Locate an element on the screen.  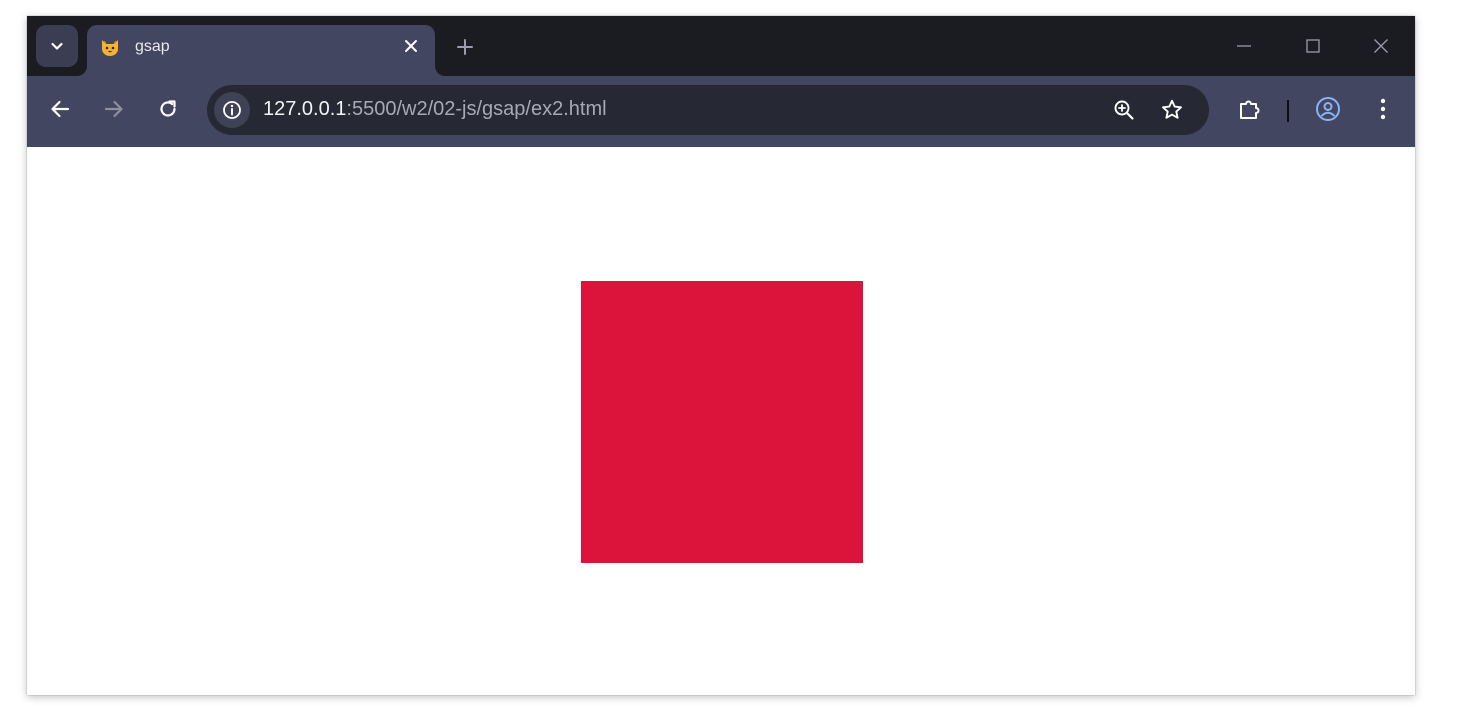
zoom-in-icon is located at coordinates (1124, 110).